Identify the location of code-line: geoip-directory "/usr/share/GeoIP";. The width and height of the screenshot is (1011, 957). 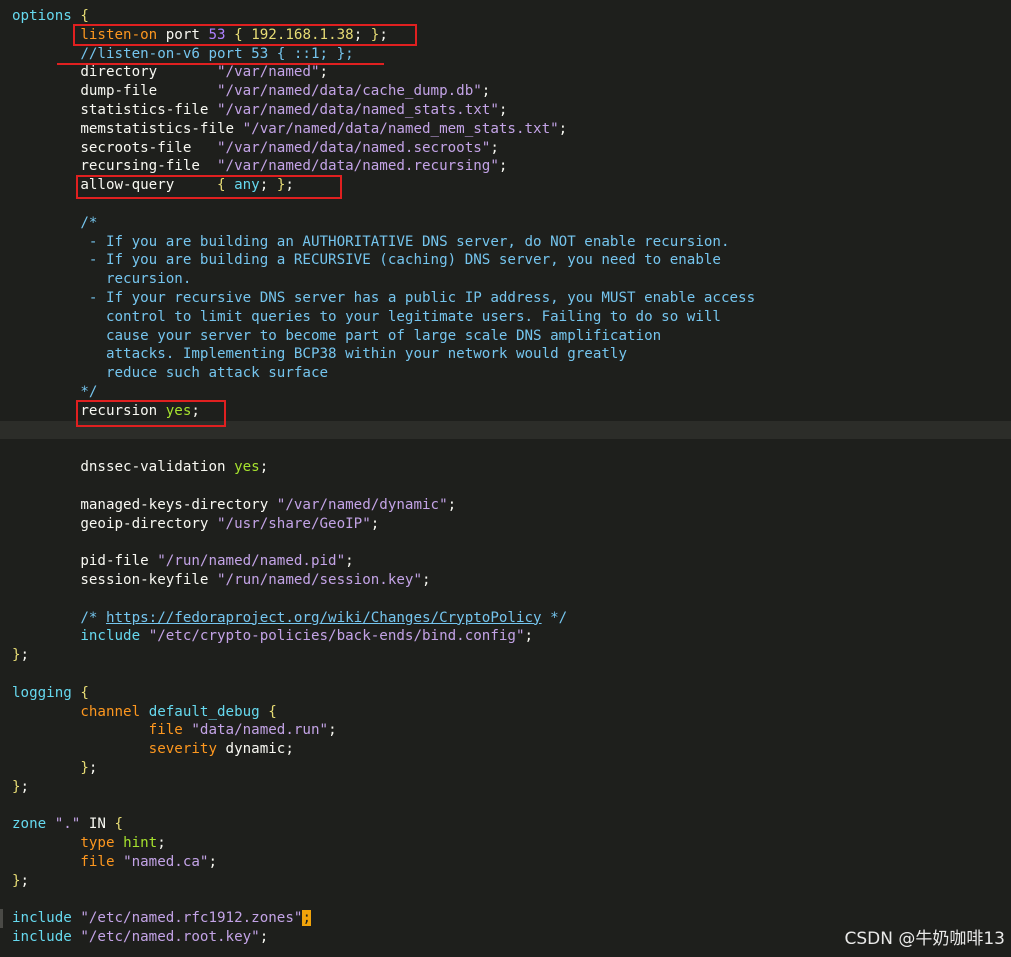
(505, 524).